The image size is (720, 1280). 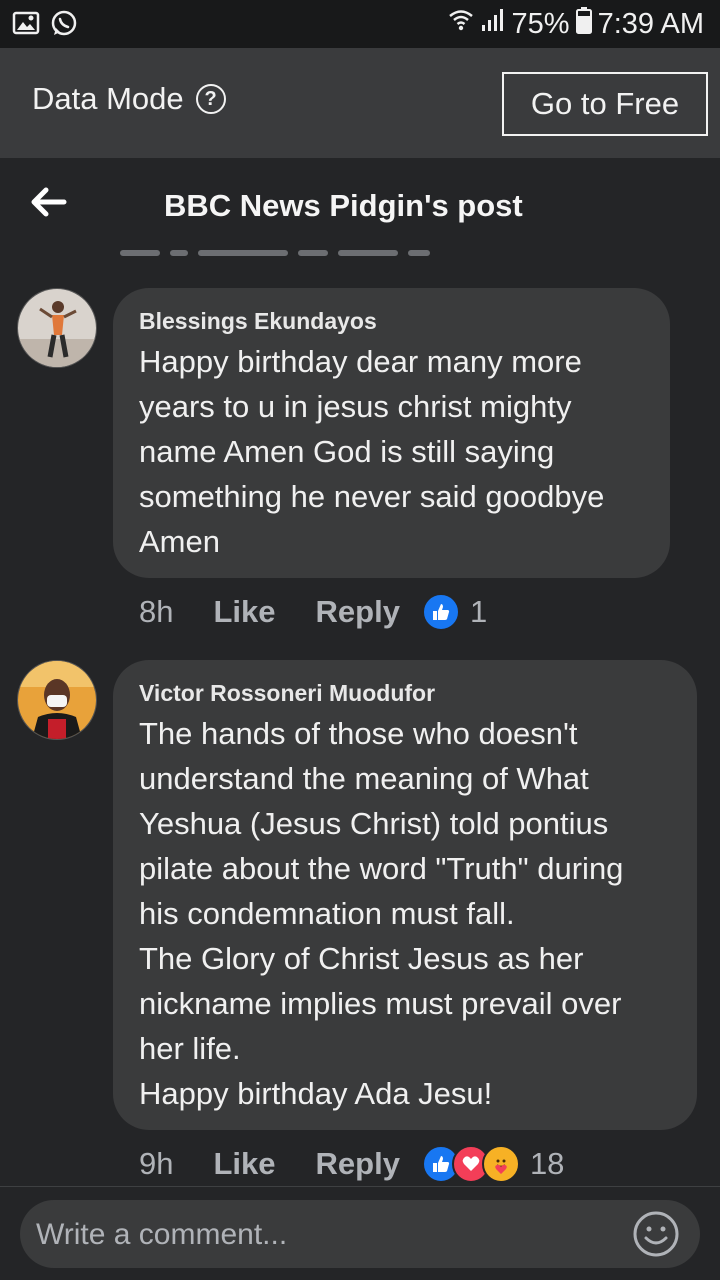 I want to click on whatsapp-icon, so click(x=64, y=25).